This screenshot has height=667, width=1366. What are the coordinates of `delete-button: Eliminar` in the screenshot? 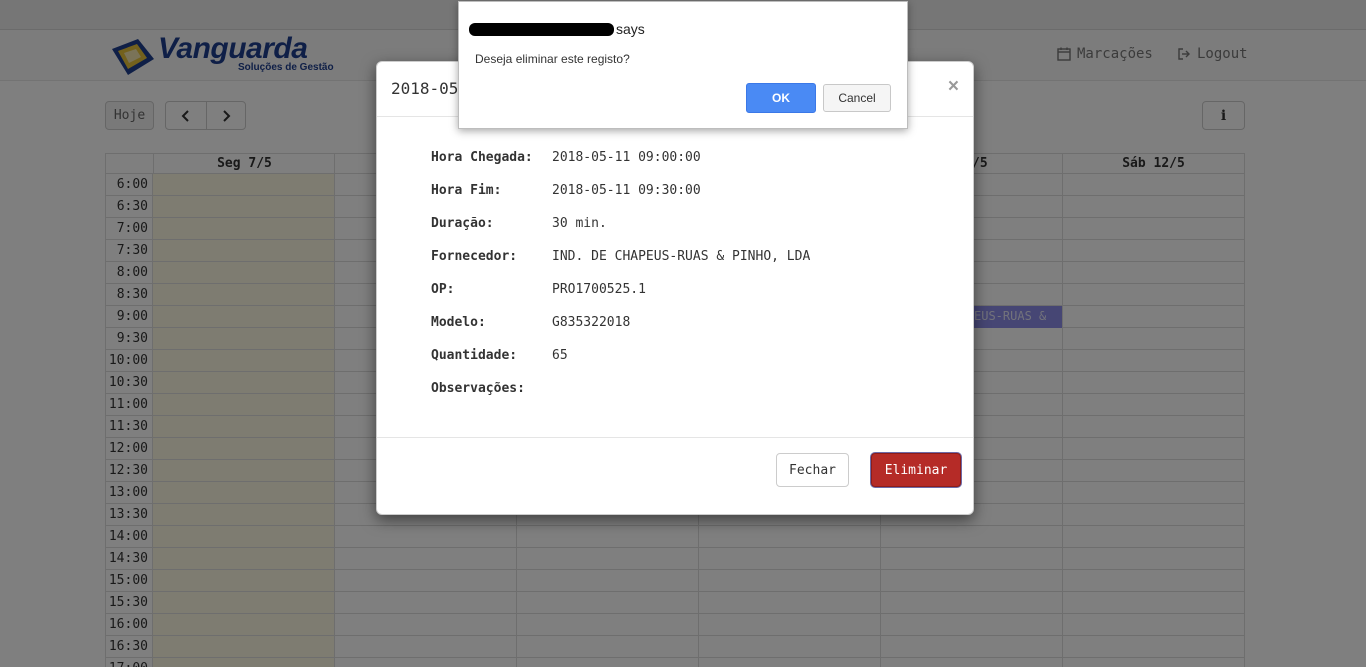 It's located at (916, 470).